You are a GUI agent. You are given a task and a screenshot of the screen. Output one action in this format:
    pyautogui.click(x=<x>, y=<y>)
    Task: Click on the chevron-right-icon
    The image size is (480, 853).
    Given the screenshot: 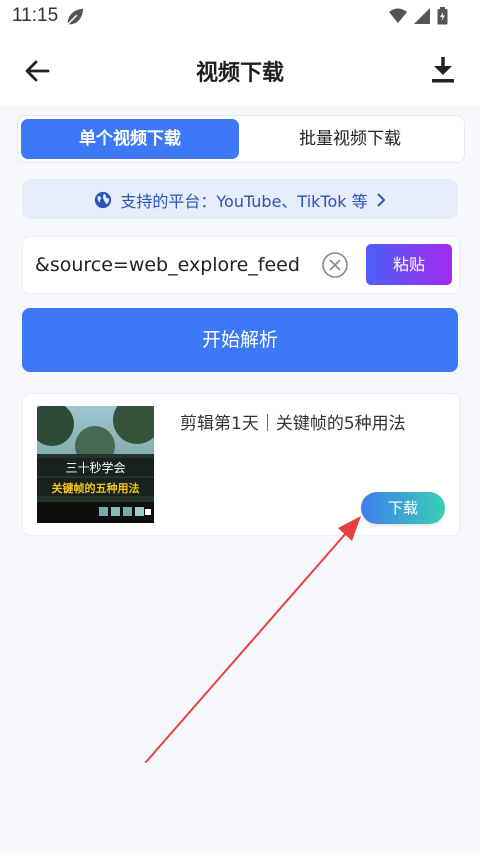 What is the action you would take?
    pyautogui.click(x=381, y=200)
    